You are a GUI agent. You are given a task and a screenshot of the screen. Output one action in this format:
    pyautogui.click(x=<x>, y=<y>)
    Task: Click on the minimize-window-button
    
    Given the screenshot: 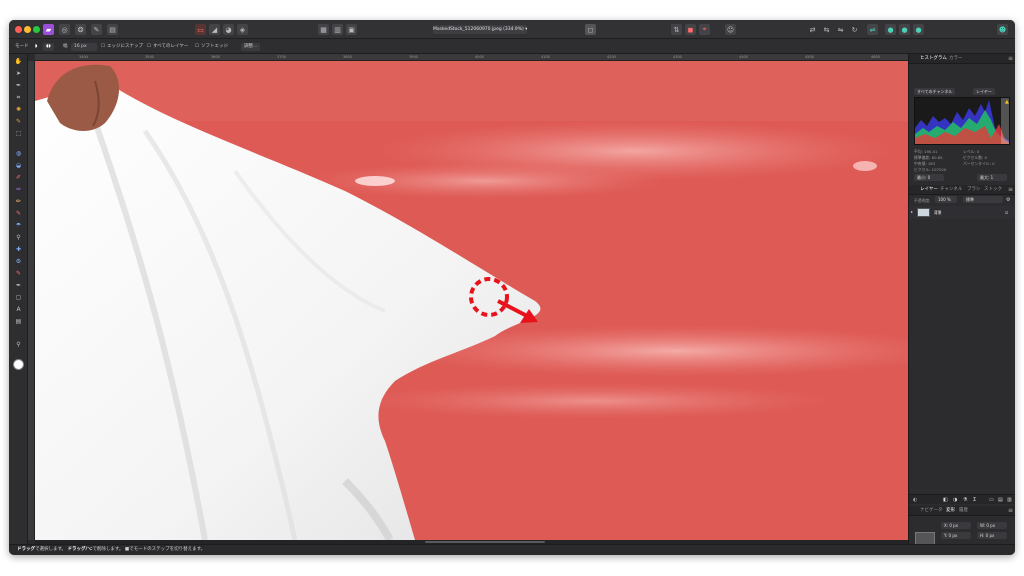 What is the action you would take?
    pyautogui.click(x=27, y=29)
    